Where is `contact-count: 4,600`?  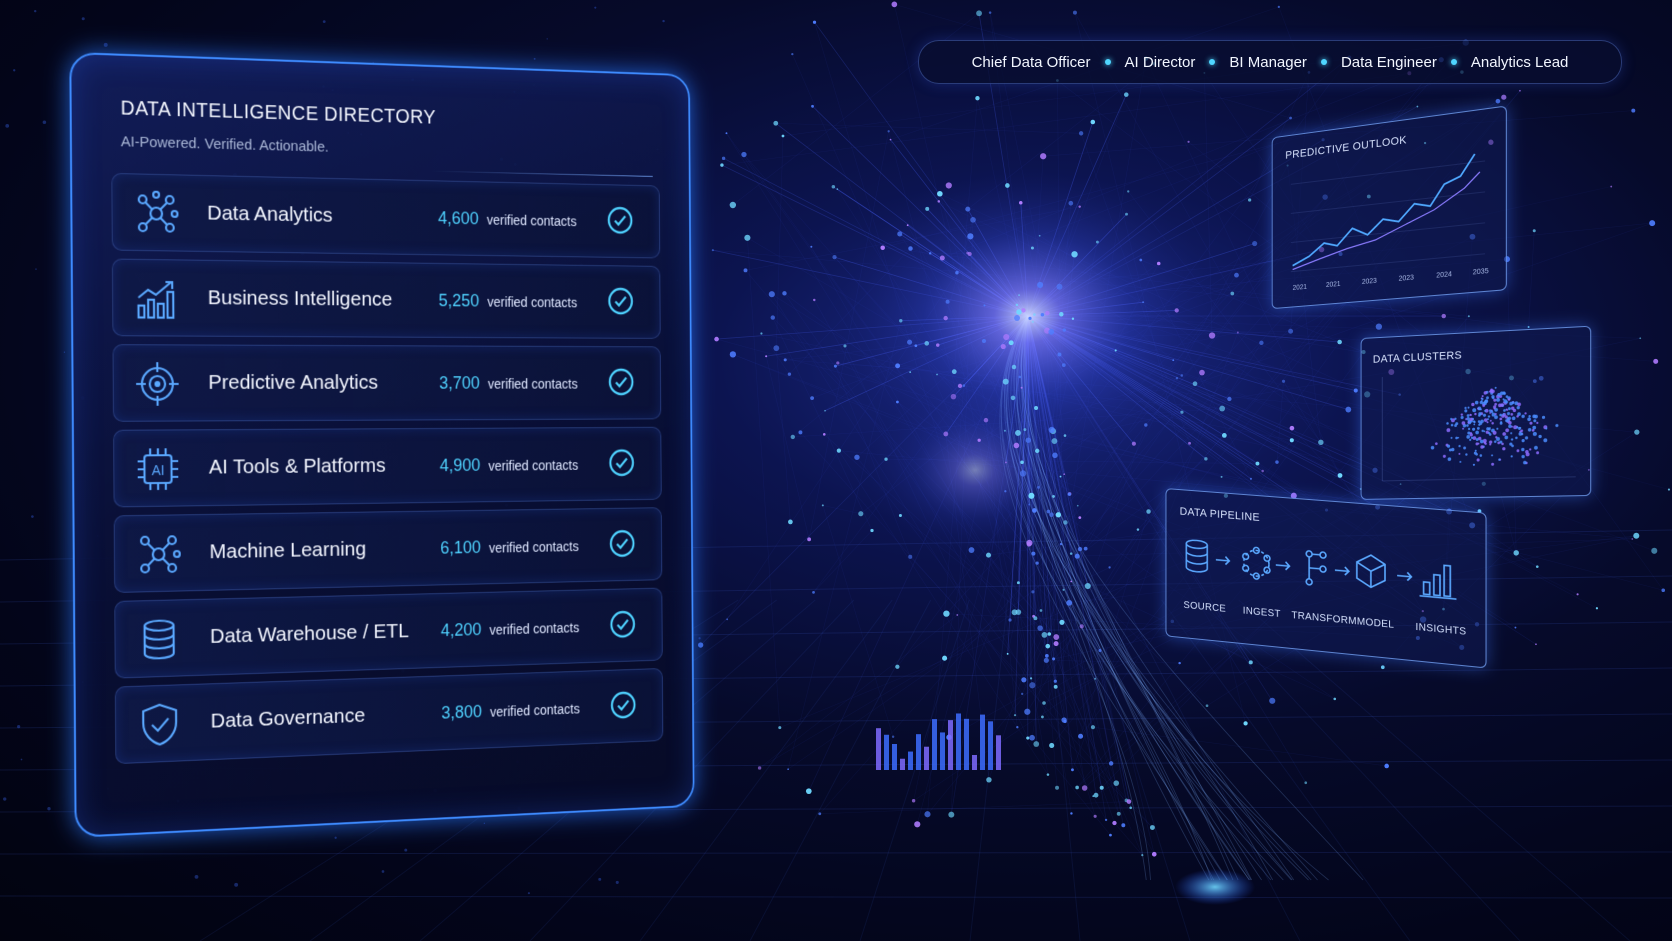
contact-count: 4,600 is located at coordinates (458, 218).